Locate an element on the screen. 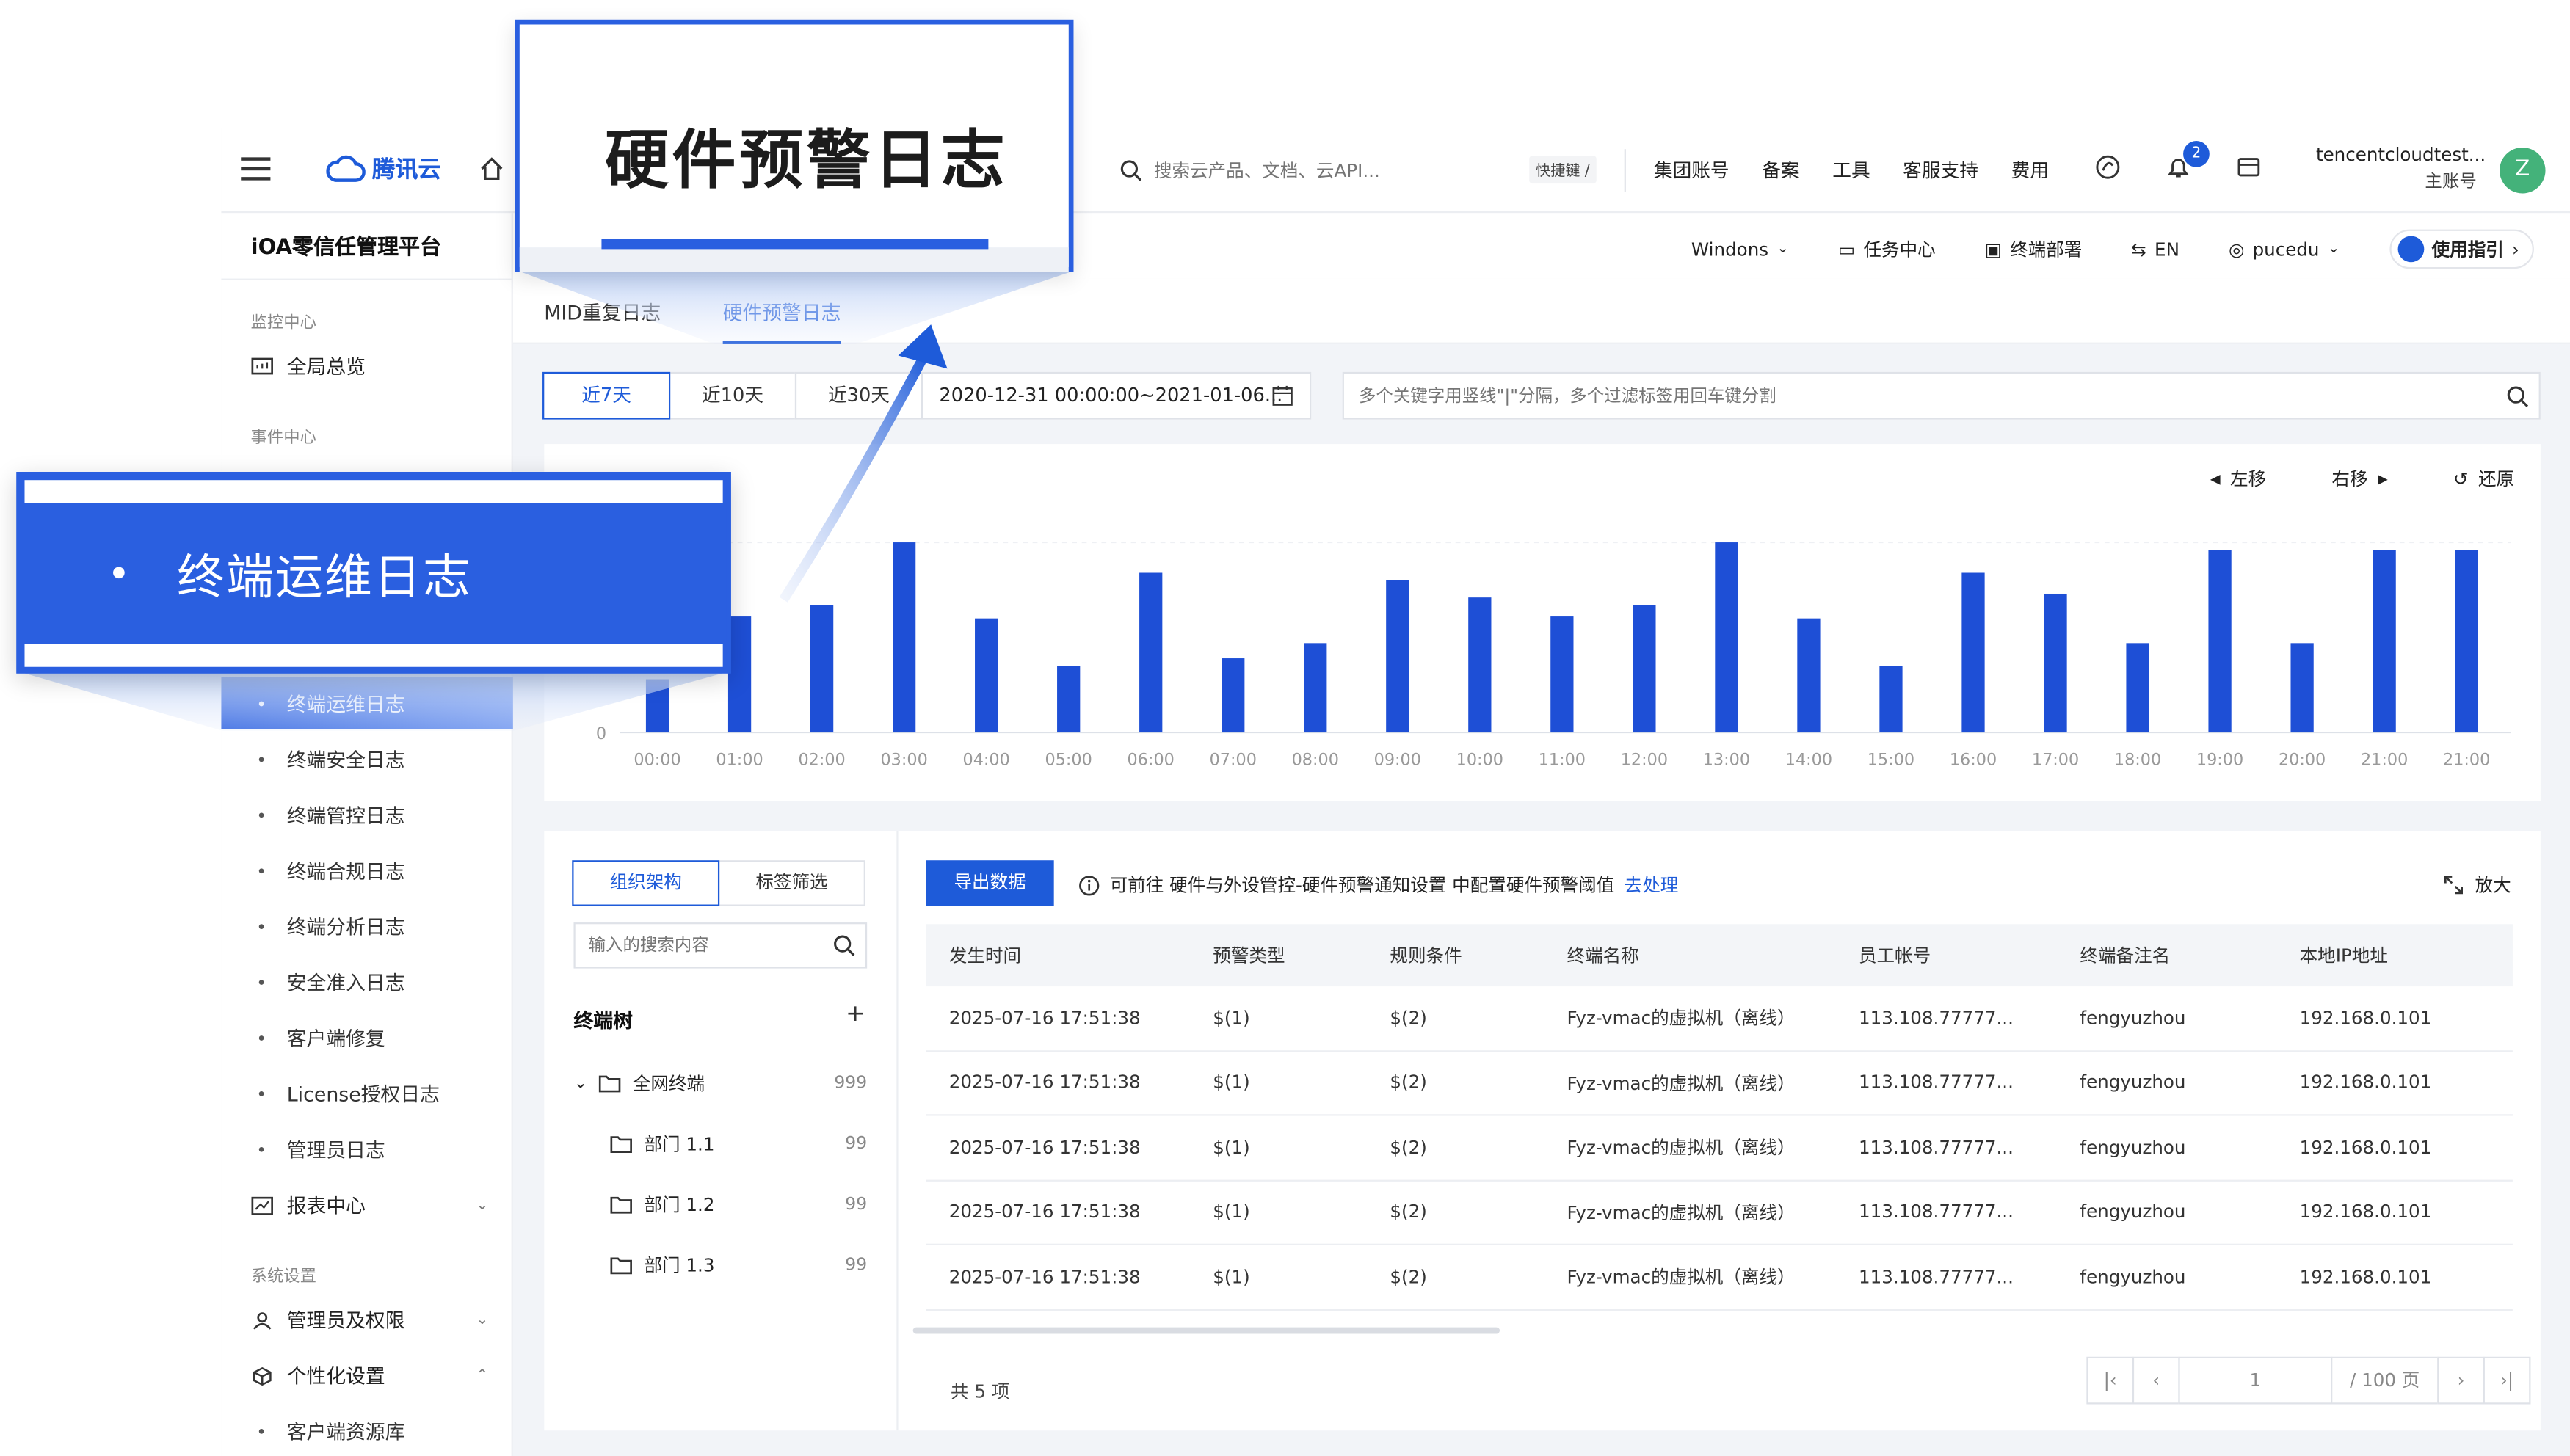  sidebar-item-license-log: License授权日志 is located at coordinates (346, 1093).